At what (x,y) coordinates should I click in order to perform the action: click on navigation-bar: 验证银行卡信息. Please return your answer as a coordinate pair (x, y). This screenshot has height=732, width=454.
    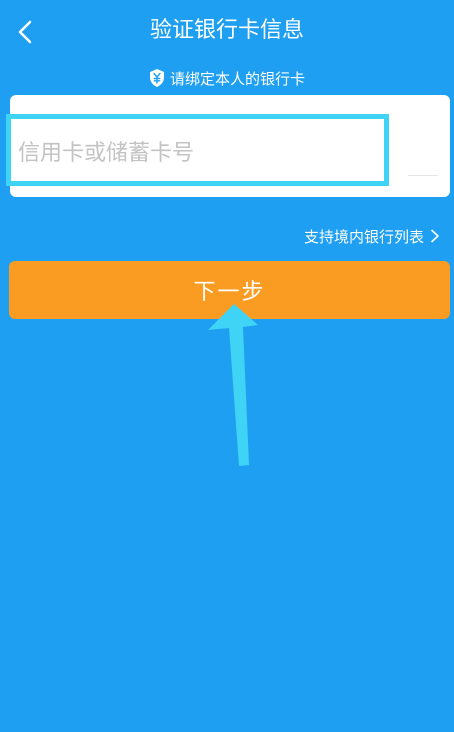
    Looking at the image, I should click on (227, 31).